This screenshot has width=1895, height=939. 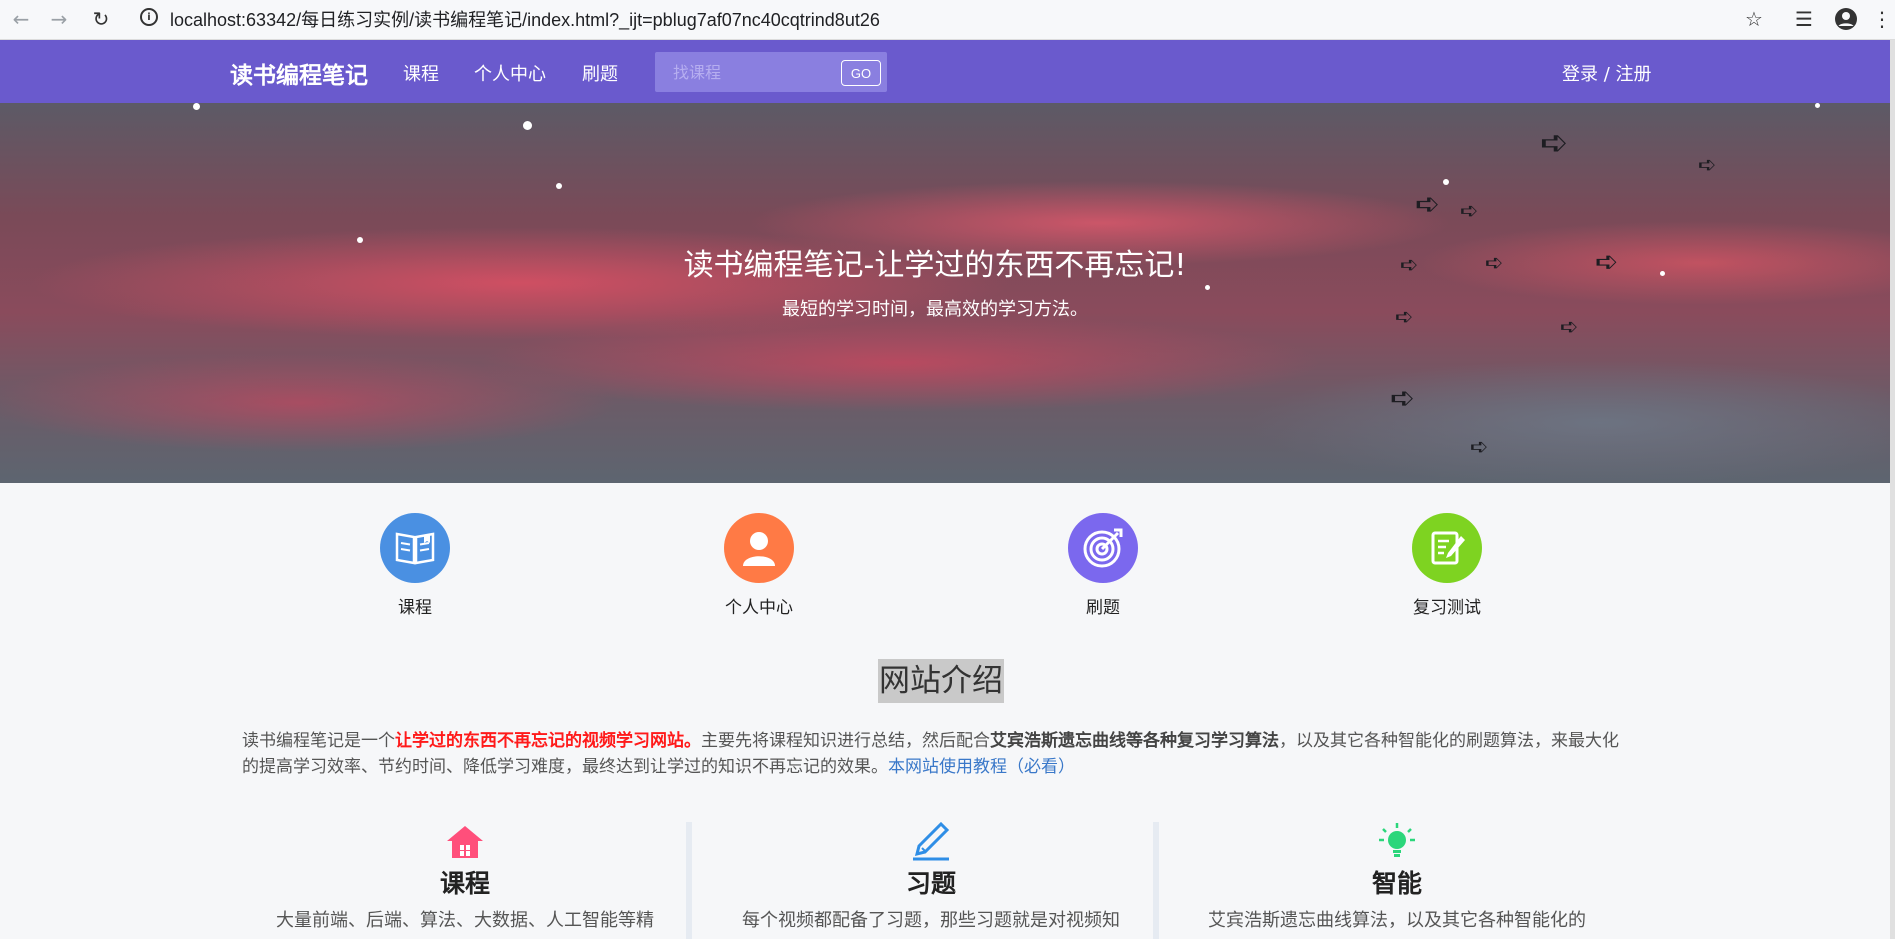 I want to click on nav-link-courses: 课程, so click(x=421, y=73).